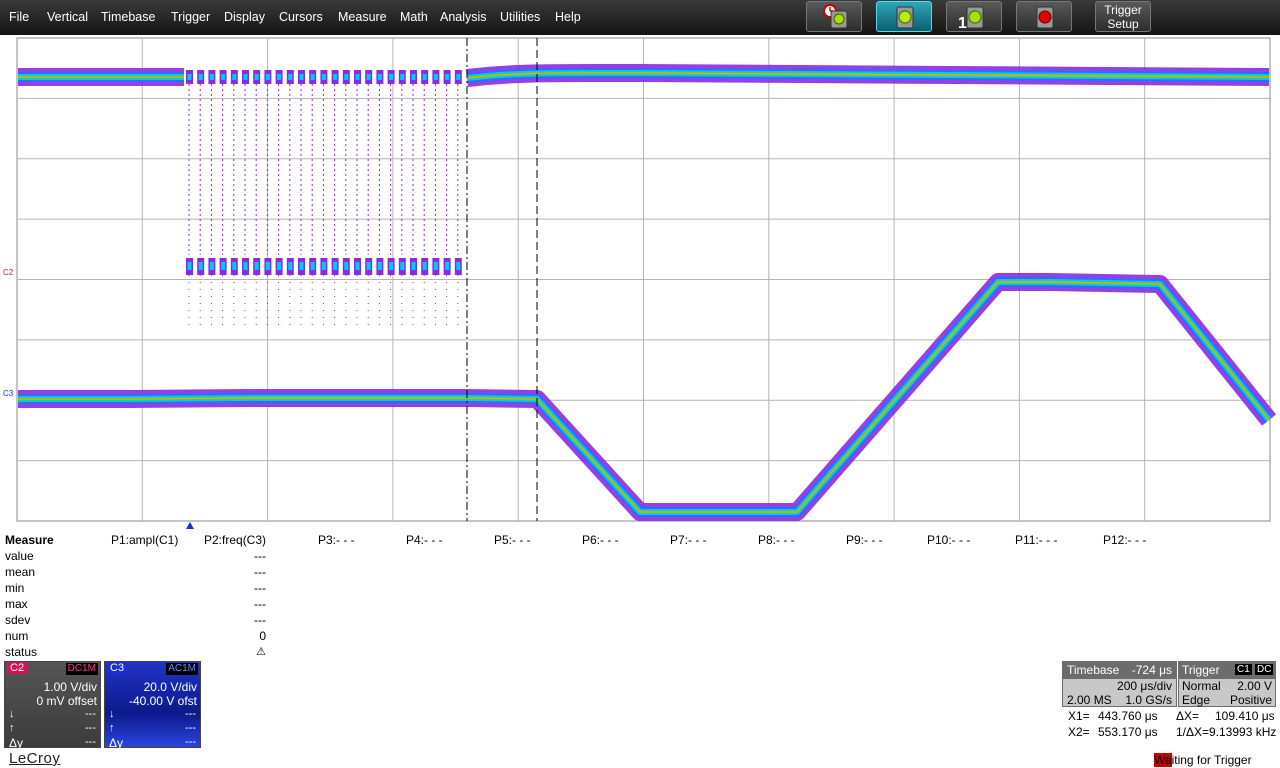 The width and height of the screenshot is (1280, 768). What do you see at coordinates (112, 714) in the screenshot?
I see `c3-arrow-down-icon: ↓` at bounding box center [112, 714].